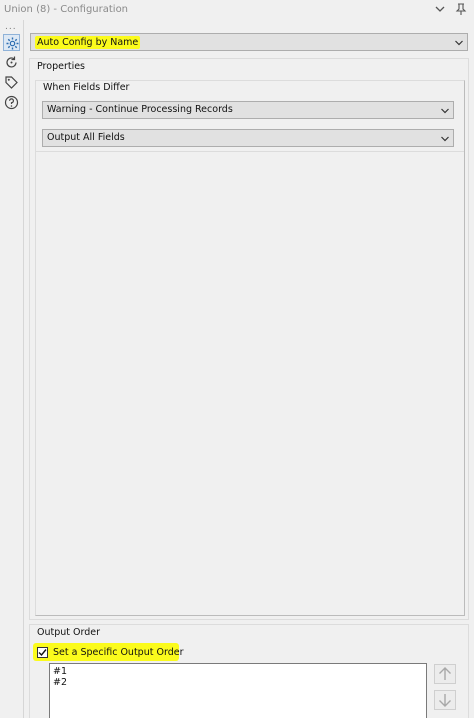 The height and width of the screenshot is (718, 474). Describe the element at coordinates (42, 652) in the screenshot. I see `specific-order-checkbox` at that location.